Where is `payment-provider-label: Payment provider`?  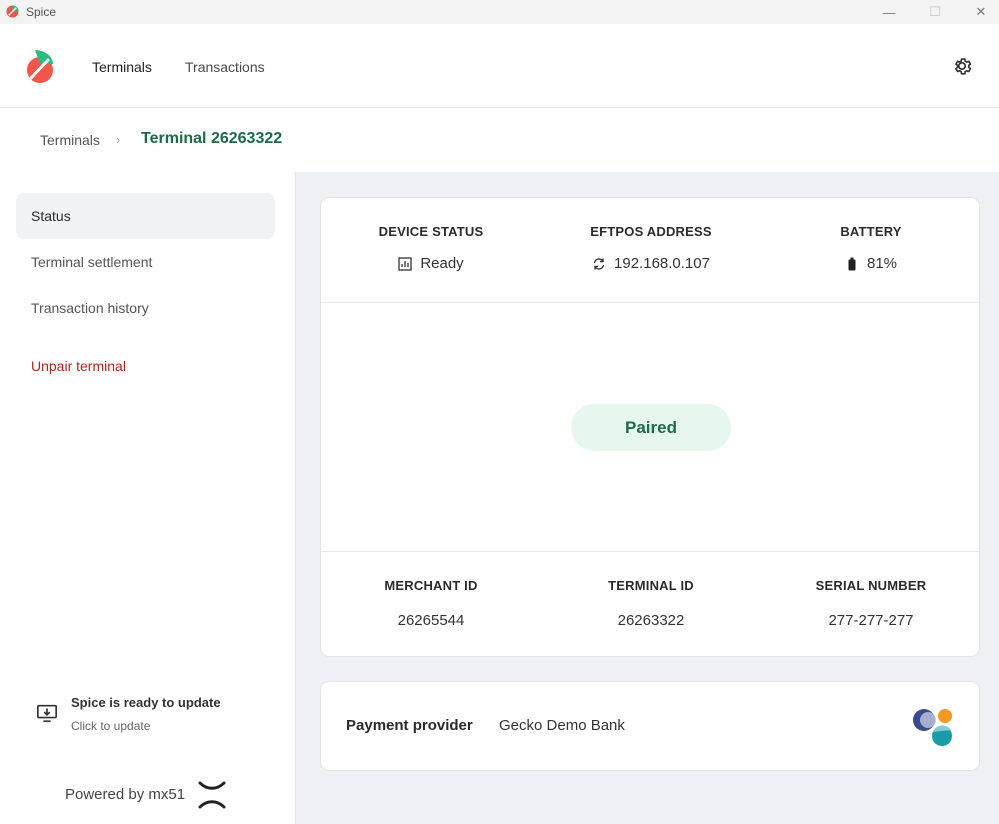 payment-provider-label: Payment provider is located at coordinates (409, 725).